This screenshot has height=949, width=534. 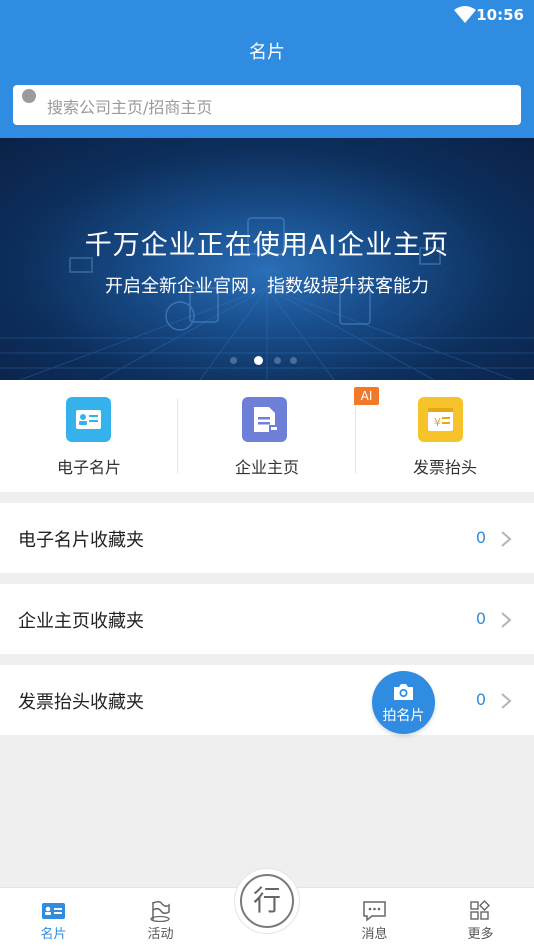 I want to click on shortcut-invoice-title: ¥ 发票抬头, so click(x=445, y=436).